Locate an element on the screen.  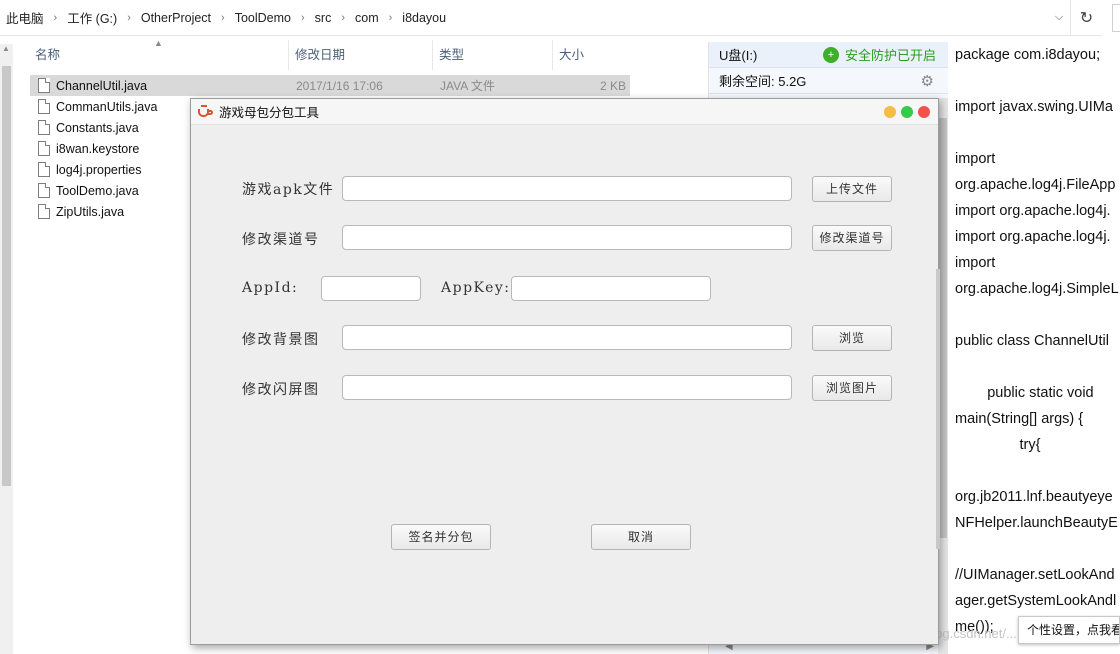
file-type: JAVA 文件 is located at coordinates (467, 86).